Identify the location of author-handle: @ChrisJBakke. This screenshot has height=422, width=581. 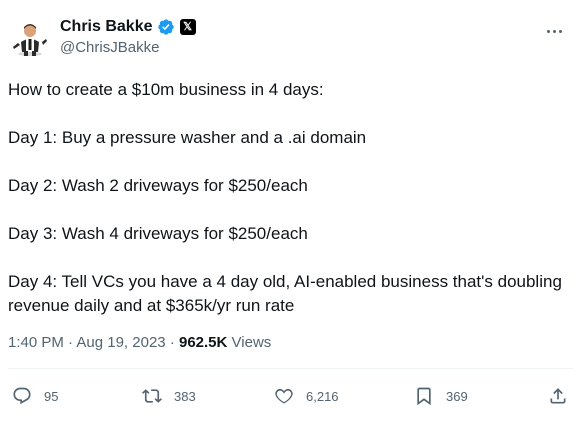
(128, 47).